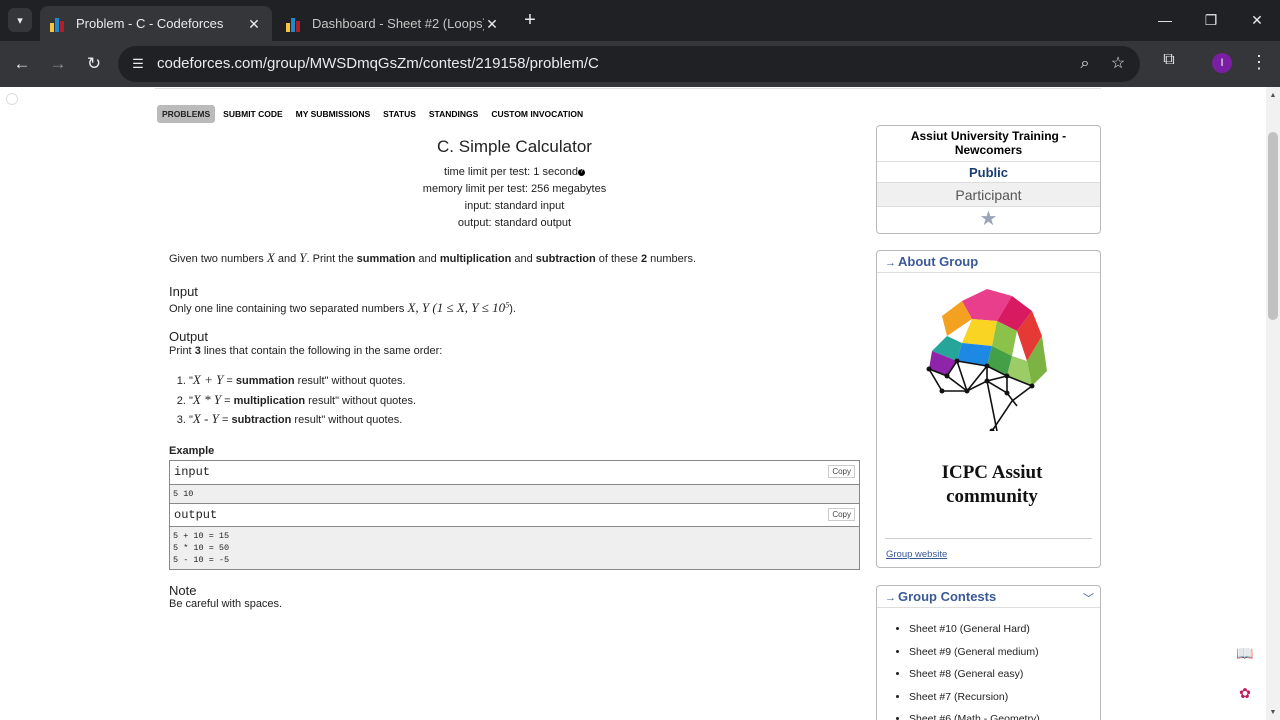 The width and height of the screenshot is (1280, 720). I want to click on group-website-link: Group website, so click(916, 554).